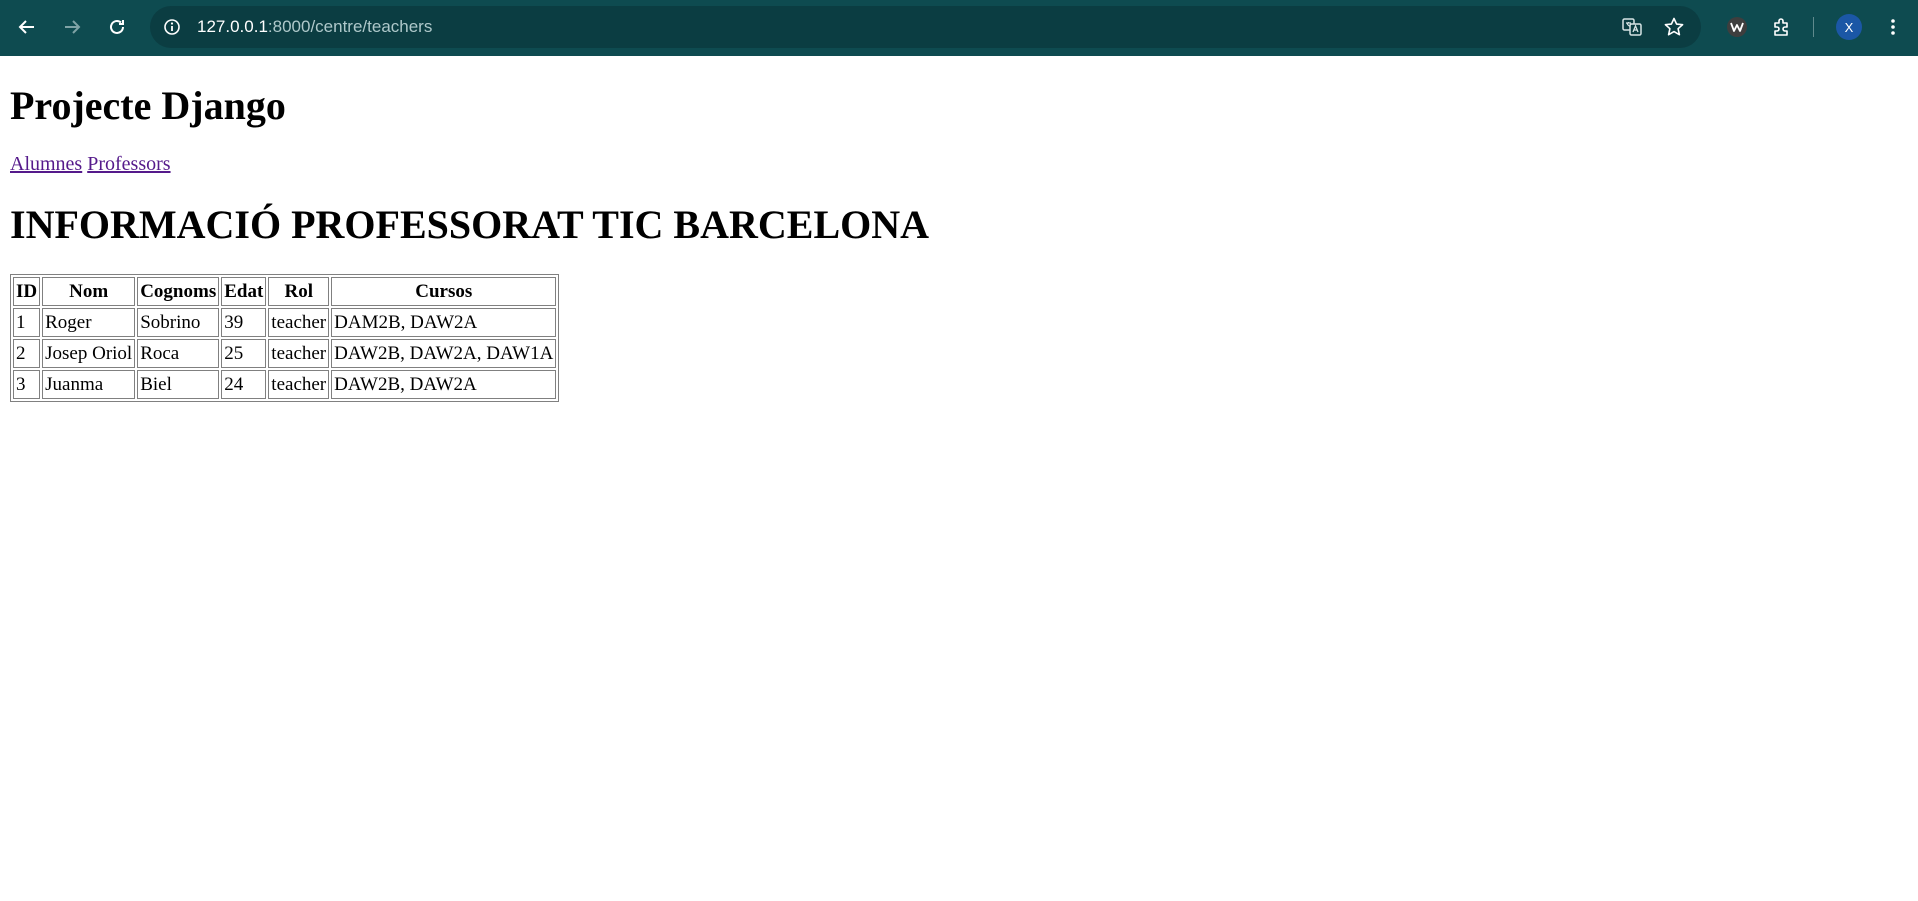 The image size is (1918, 901). Describe the element at coordinates (444, 384) in the screenshot. I see `cell-cursos: DAW2B, DAW2A` at that location.